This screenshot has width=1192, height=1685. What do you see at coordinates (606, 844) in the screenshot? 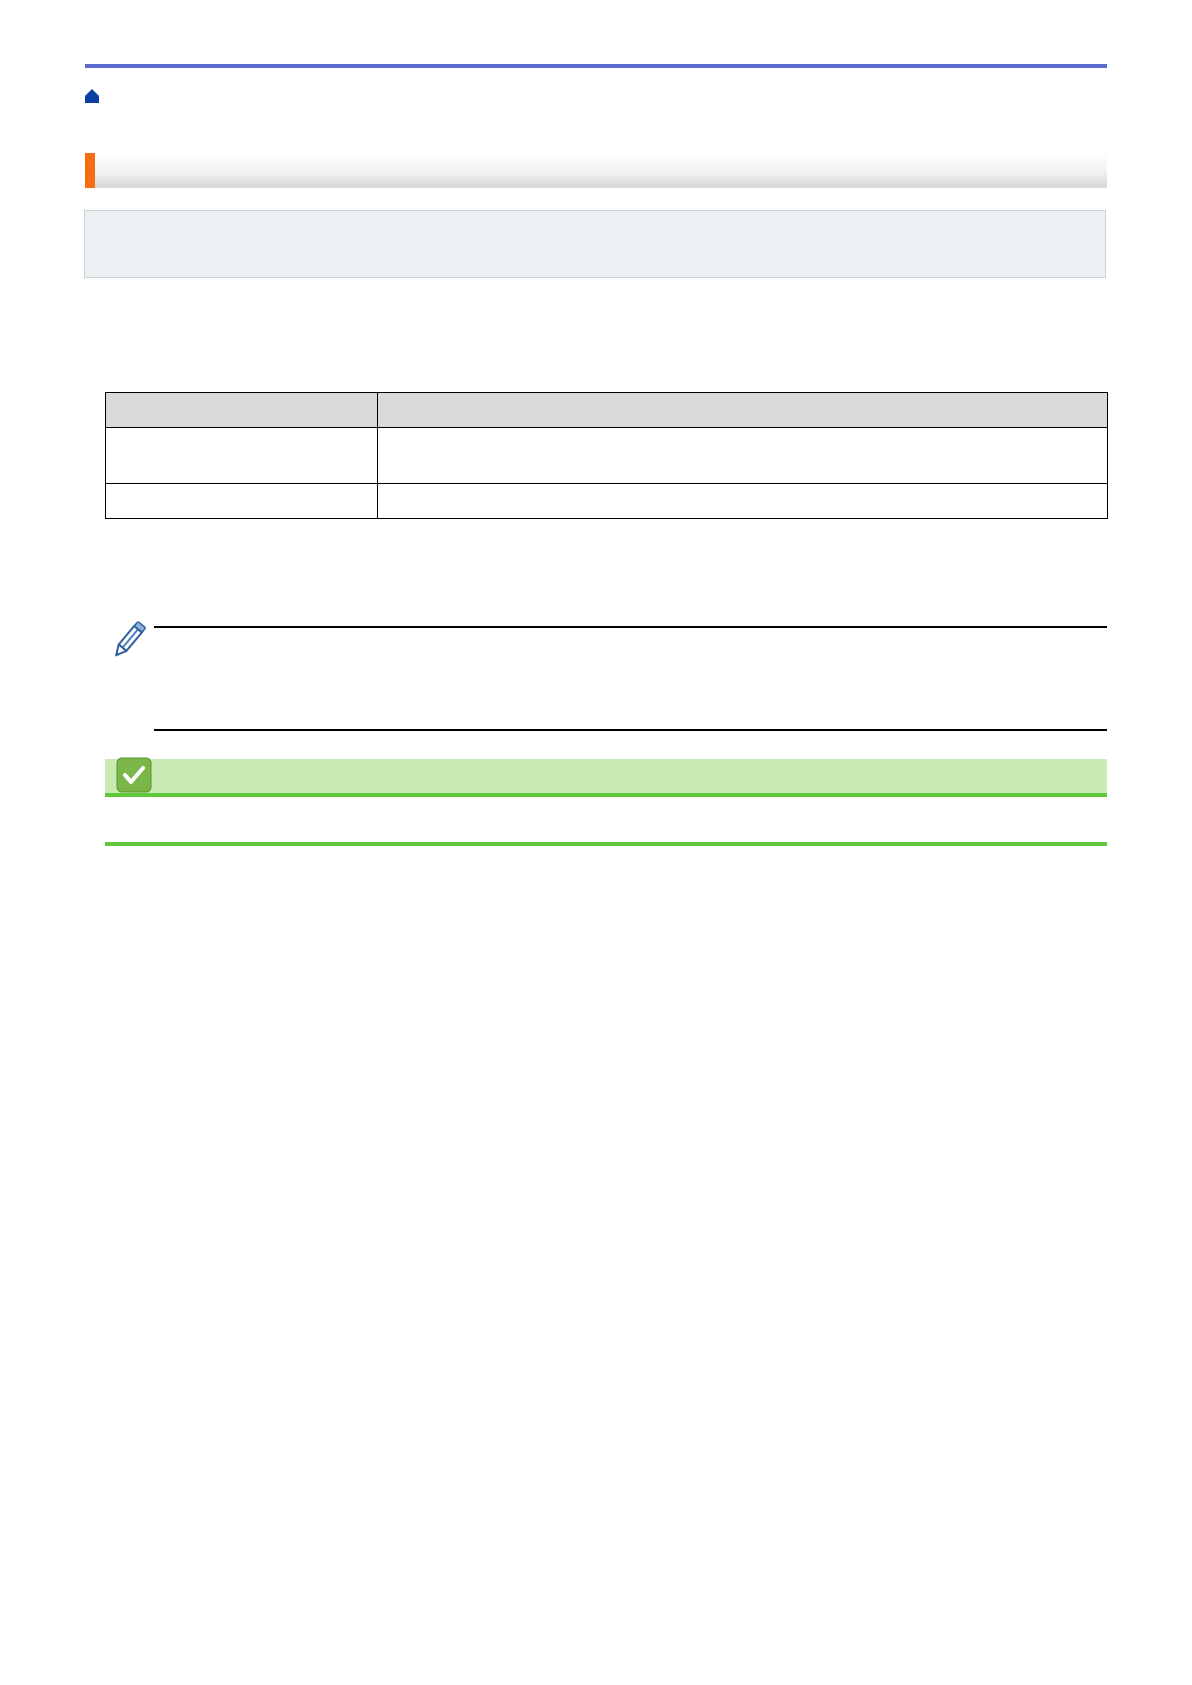
I see `related-bottom-rule` at bounding box center [606, 844].